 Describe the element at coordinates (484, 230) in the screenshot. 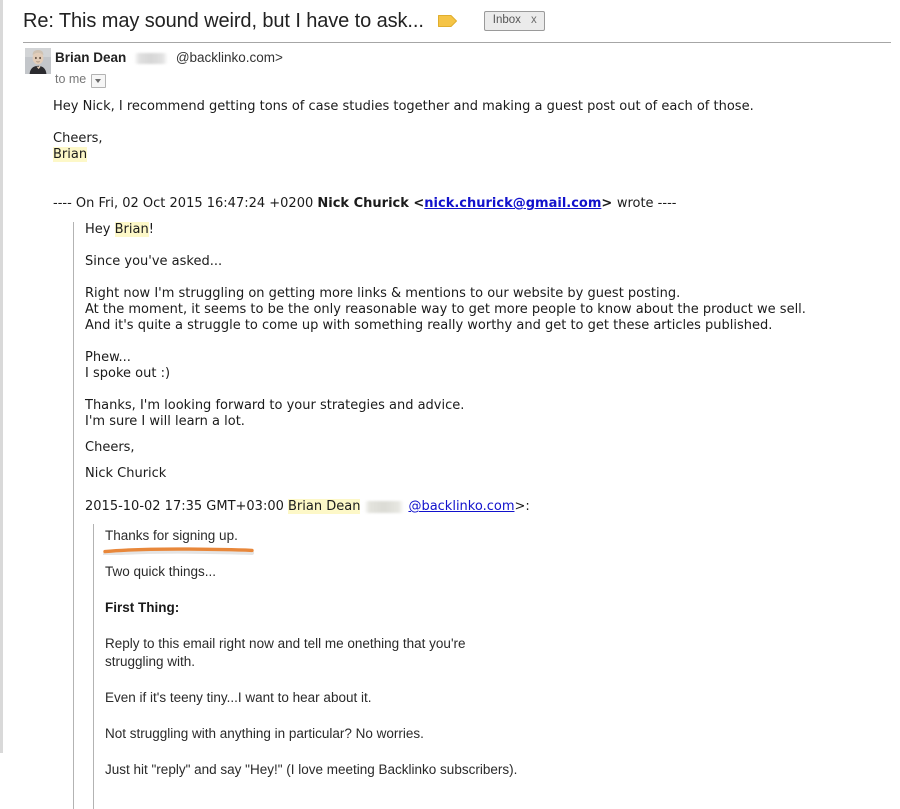

I see `quoted-greeting: Hey Brian!` at that location.